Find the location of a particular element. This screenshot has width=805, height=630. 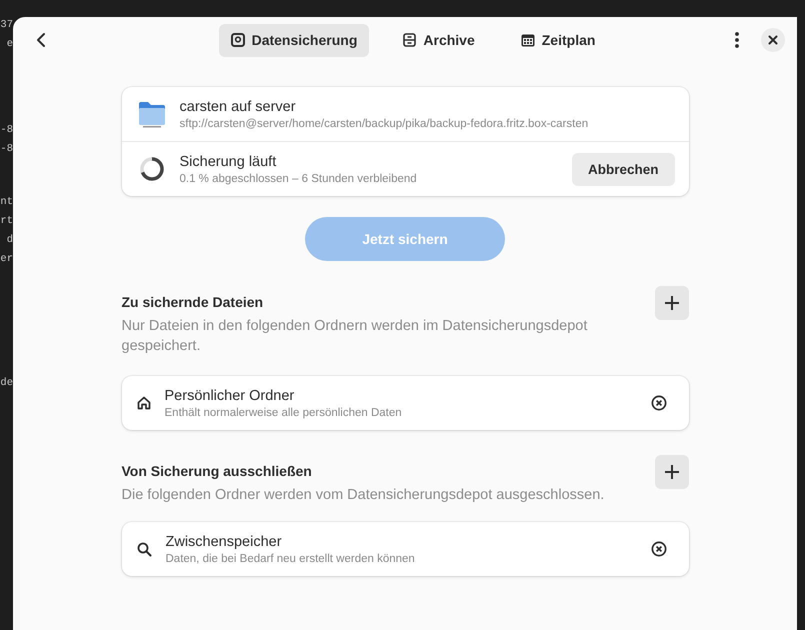

terminal-text: er is located at coordinates (6, 259).